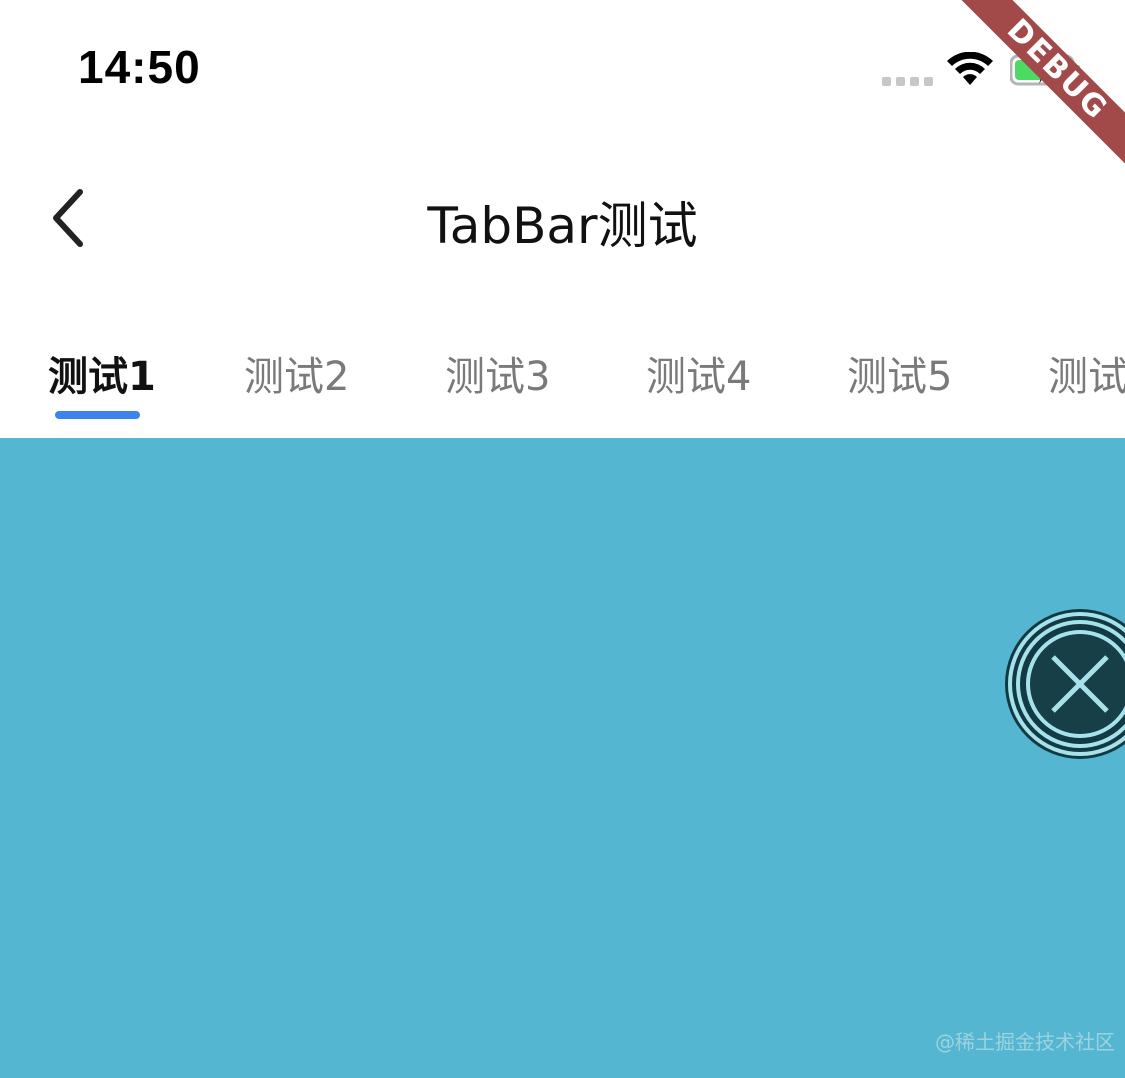 The height and width of the screenshot is (1078, 1125). I want to click on tab-5: 测试5, so click(899, 373).